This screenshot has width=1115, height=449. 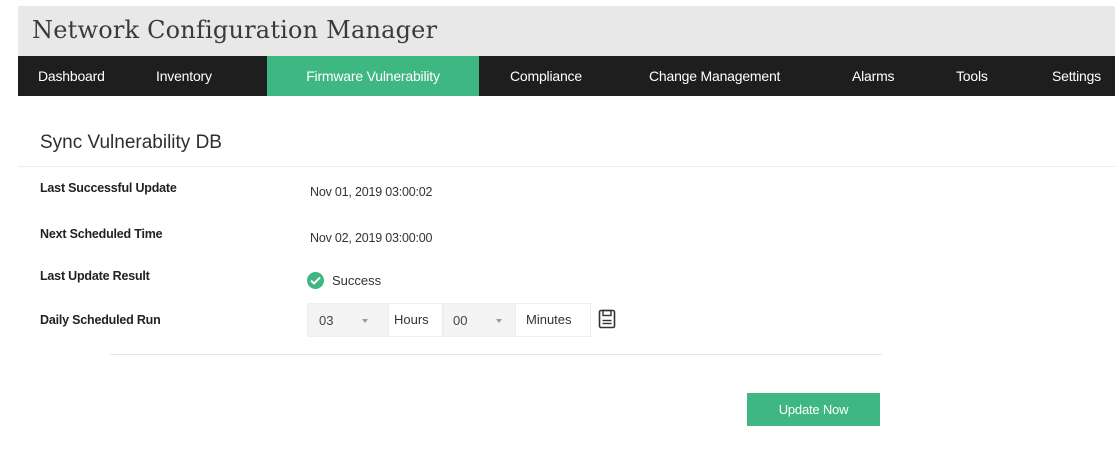 What do you see at coordinates (371, 192) in the screenshot?
I see `last-update-value: Nov 01, 2019 03:00:02` at bounding box center [371, 192].